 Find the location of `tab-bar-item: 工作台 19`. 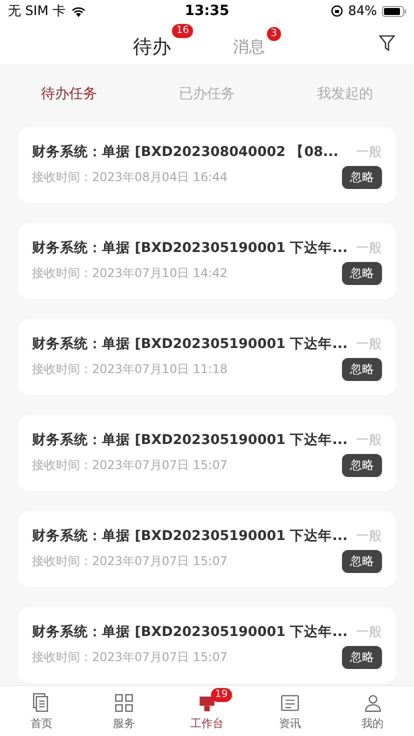

tab-bar-item: 工作台 19 is located at coordinates (207, 711).